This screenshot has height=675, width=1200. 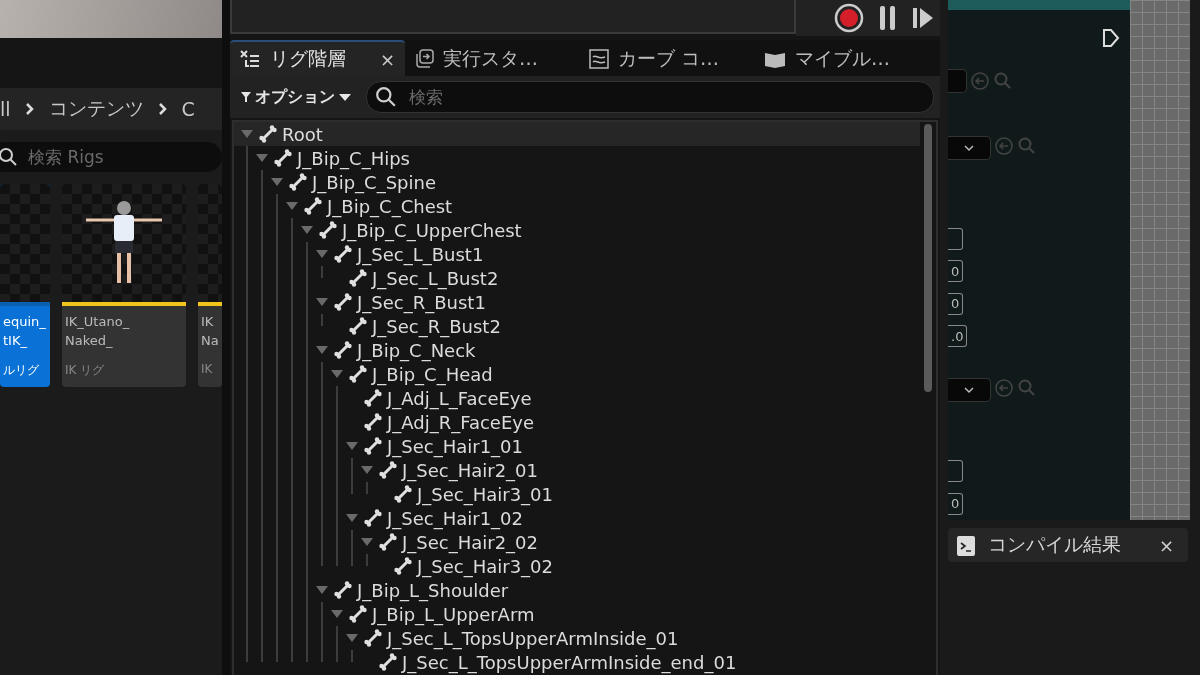 I want to click on search-input: 検索, so click(x=559, y=97).